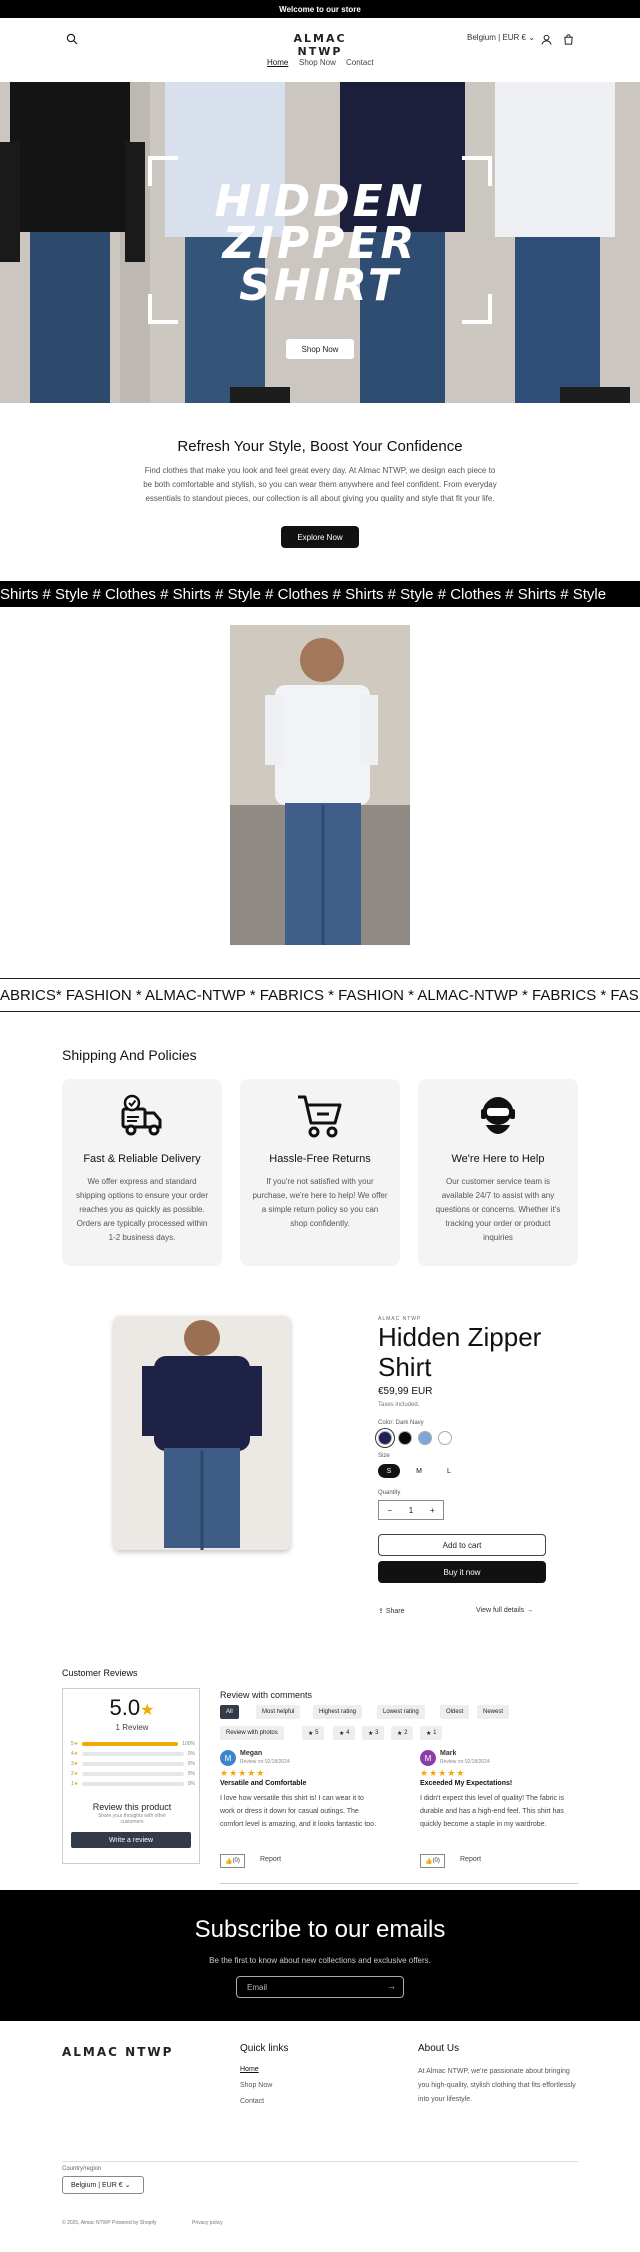 Image resolution: width=640 pixels, height=2252 pixels. I want to click on filter-most-helpful: Most helpful, so click(278, 1712).